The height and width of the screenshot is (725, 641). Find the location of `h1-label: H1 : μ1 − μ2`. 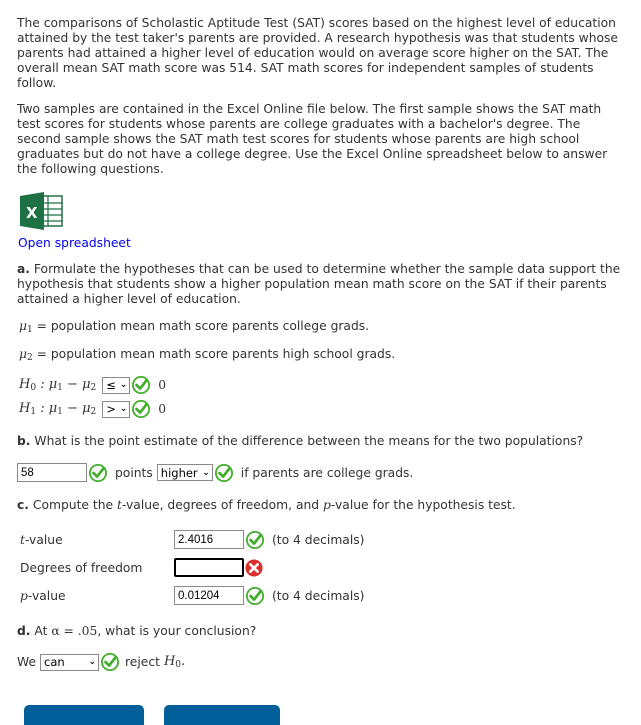

h1-label: H1 : μ1 − μ2 is located at coordinates (58, 409).